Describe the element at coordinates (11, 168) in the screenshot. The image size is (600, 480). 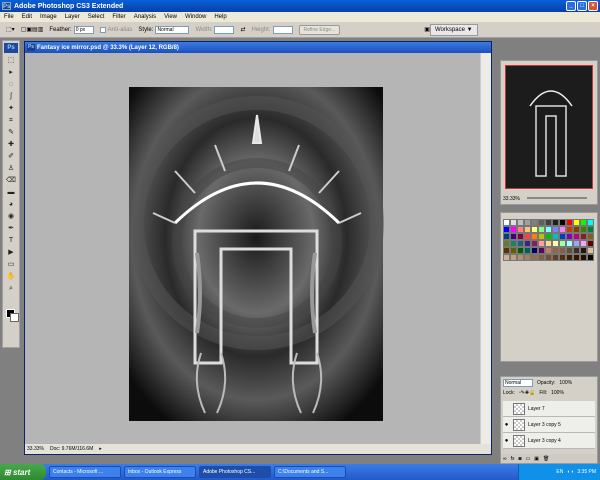
I see `clone-stamp-icon: ♙` at that location.